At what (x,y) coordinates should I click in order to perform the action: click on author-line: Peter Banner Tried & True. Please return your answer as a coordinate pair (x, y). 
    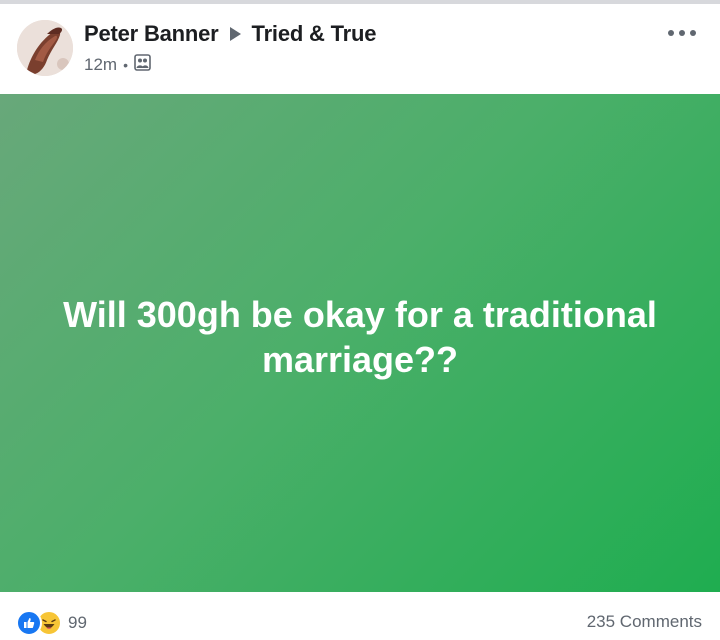
    Looking at the image, I should click on (230, 34).